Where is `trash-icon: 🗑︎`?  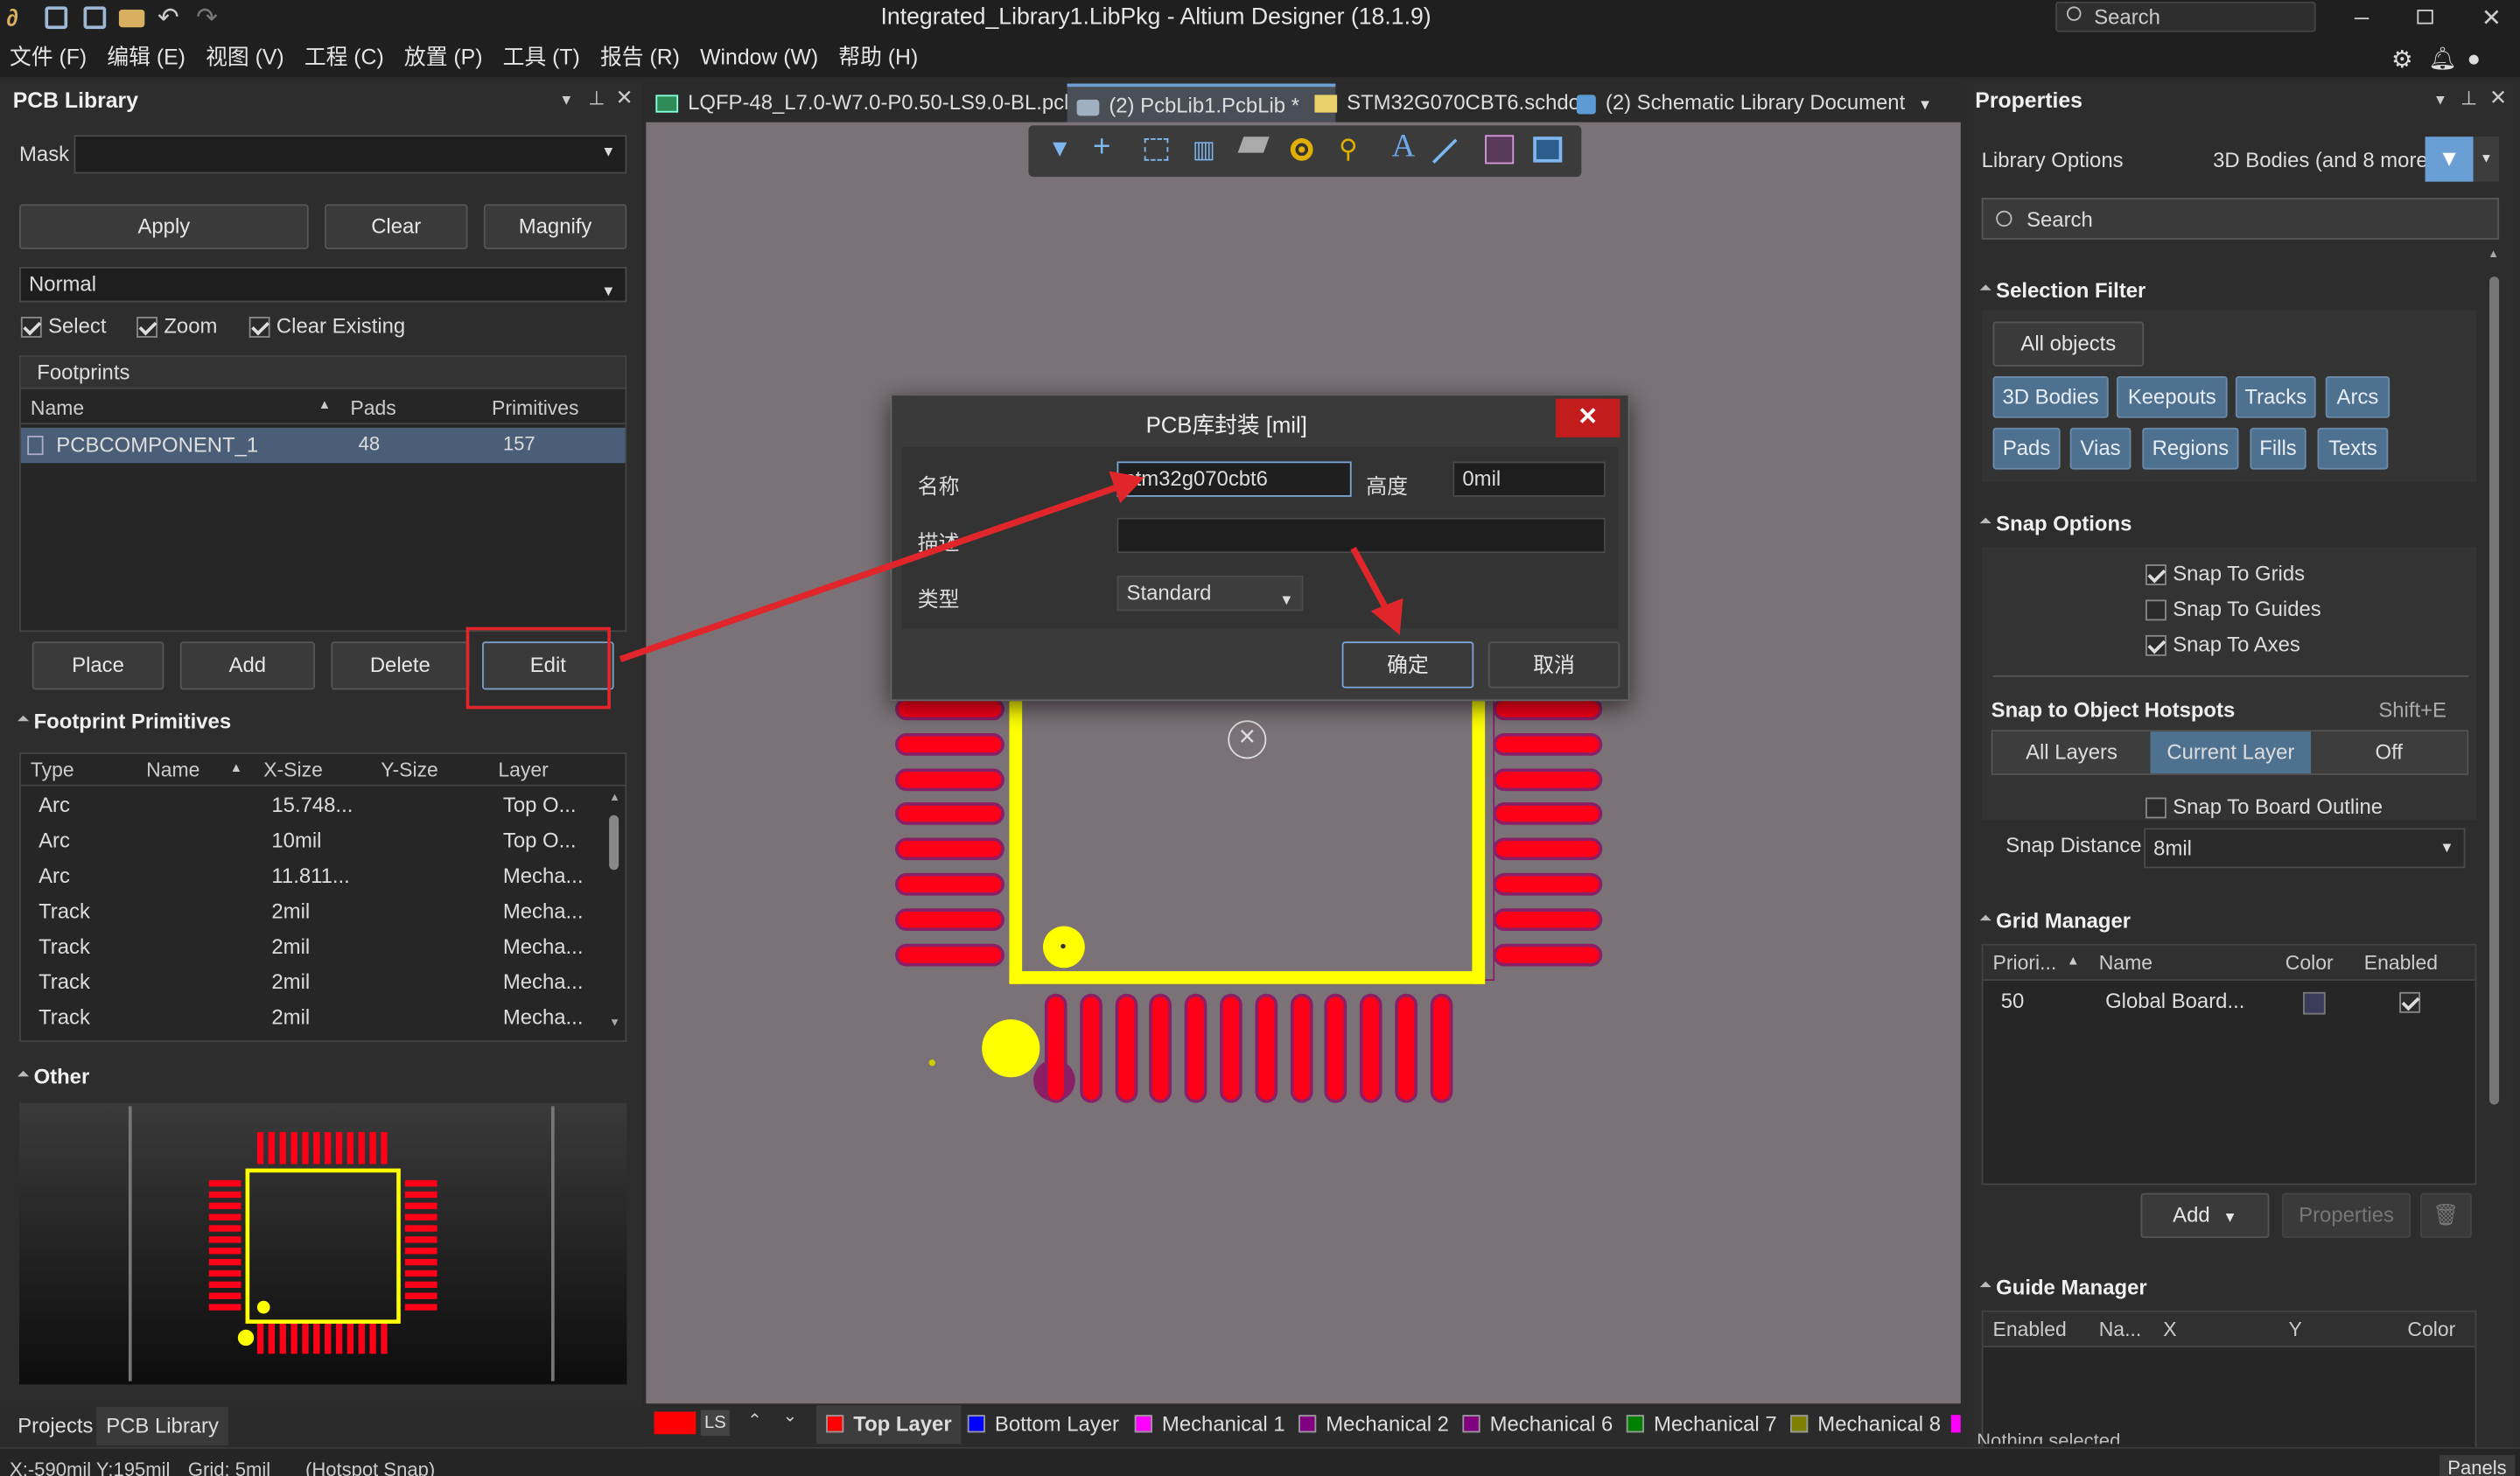
trash-icon: 🗑︎ is located at coordinates (2446, 1216).